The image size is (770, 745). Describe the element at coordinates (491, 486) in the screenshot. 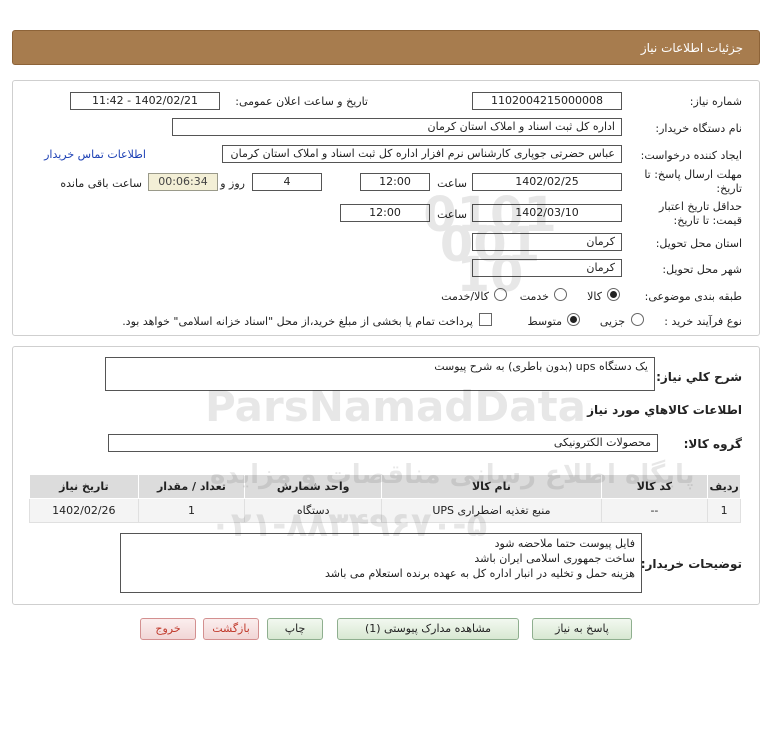

I see `col-item-name: نام کالا` at that location.